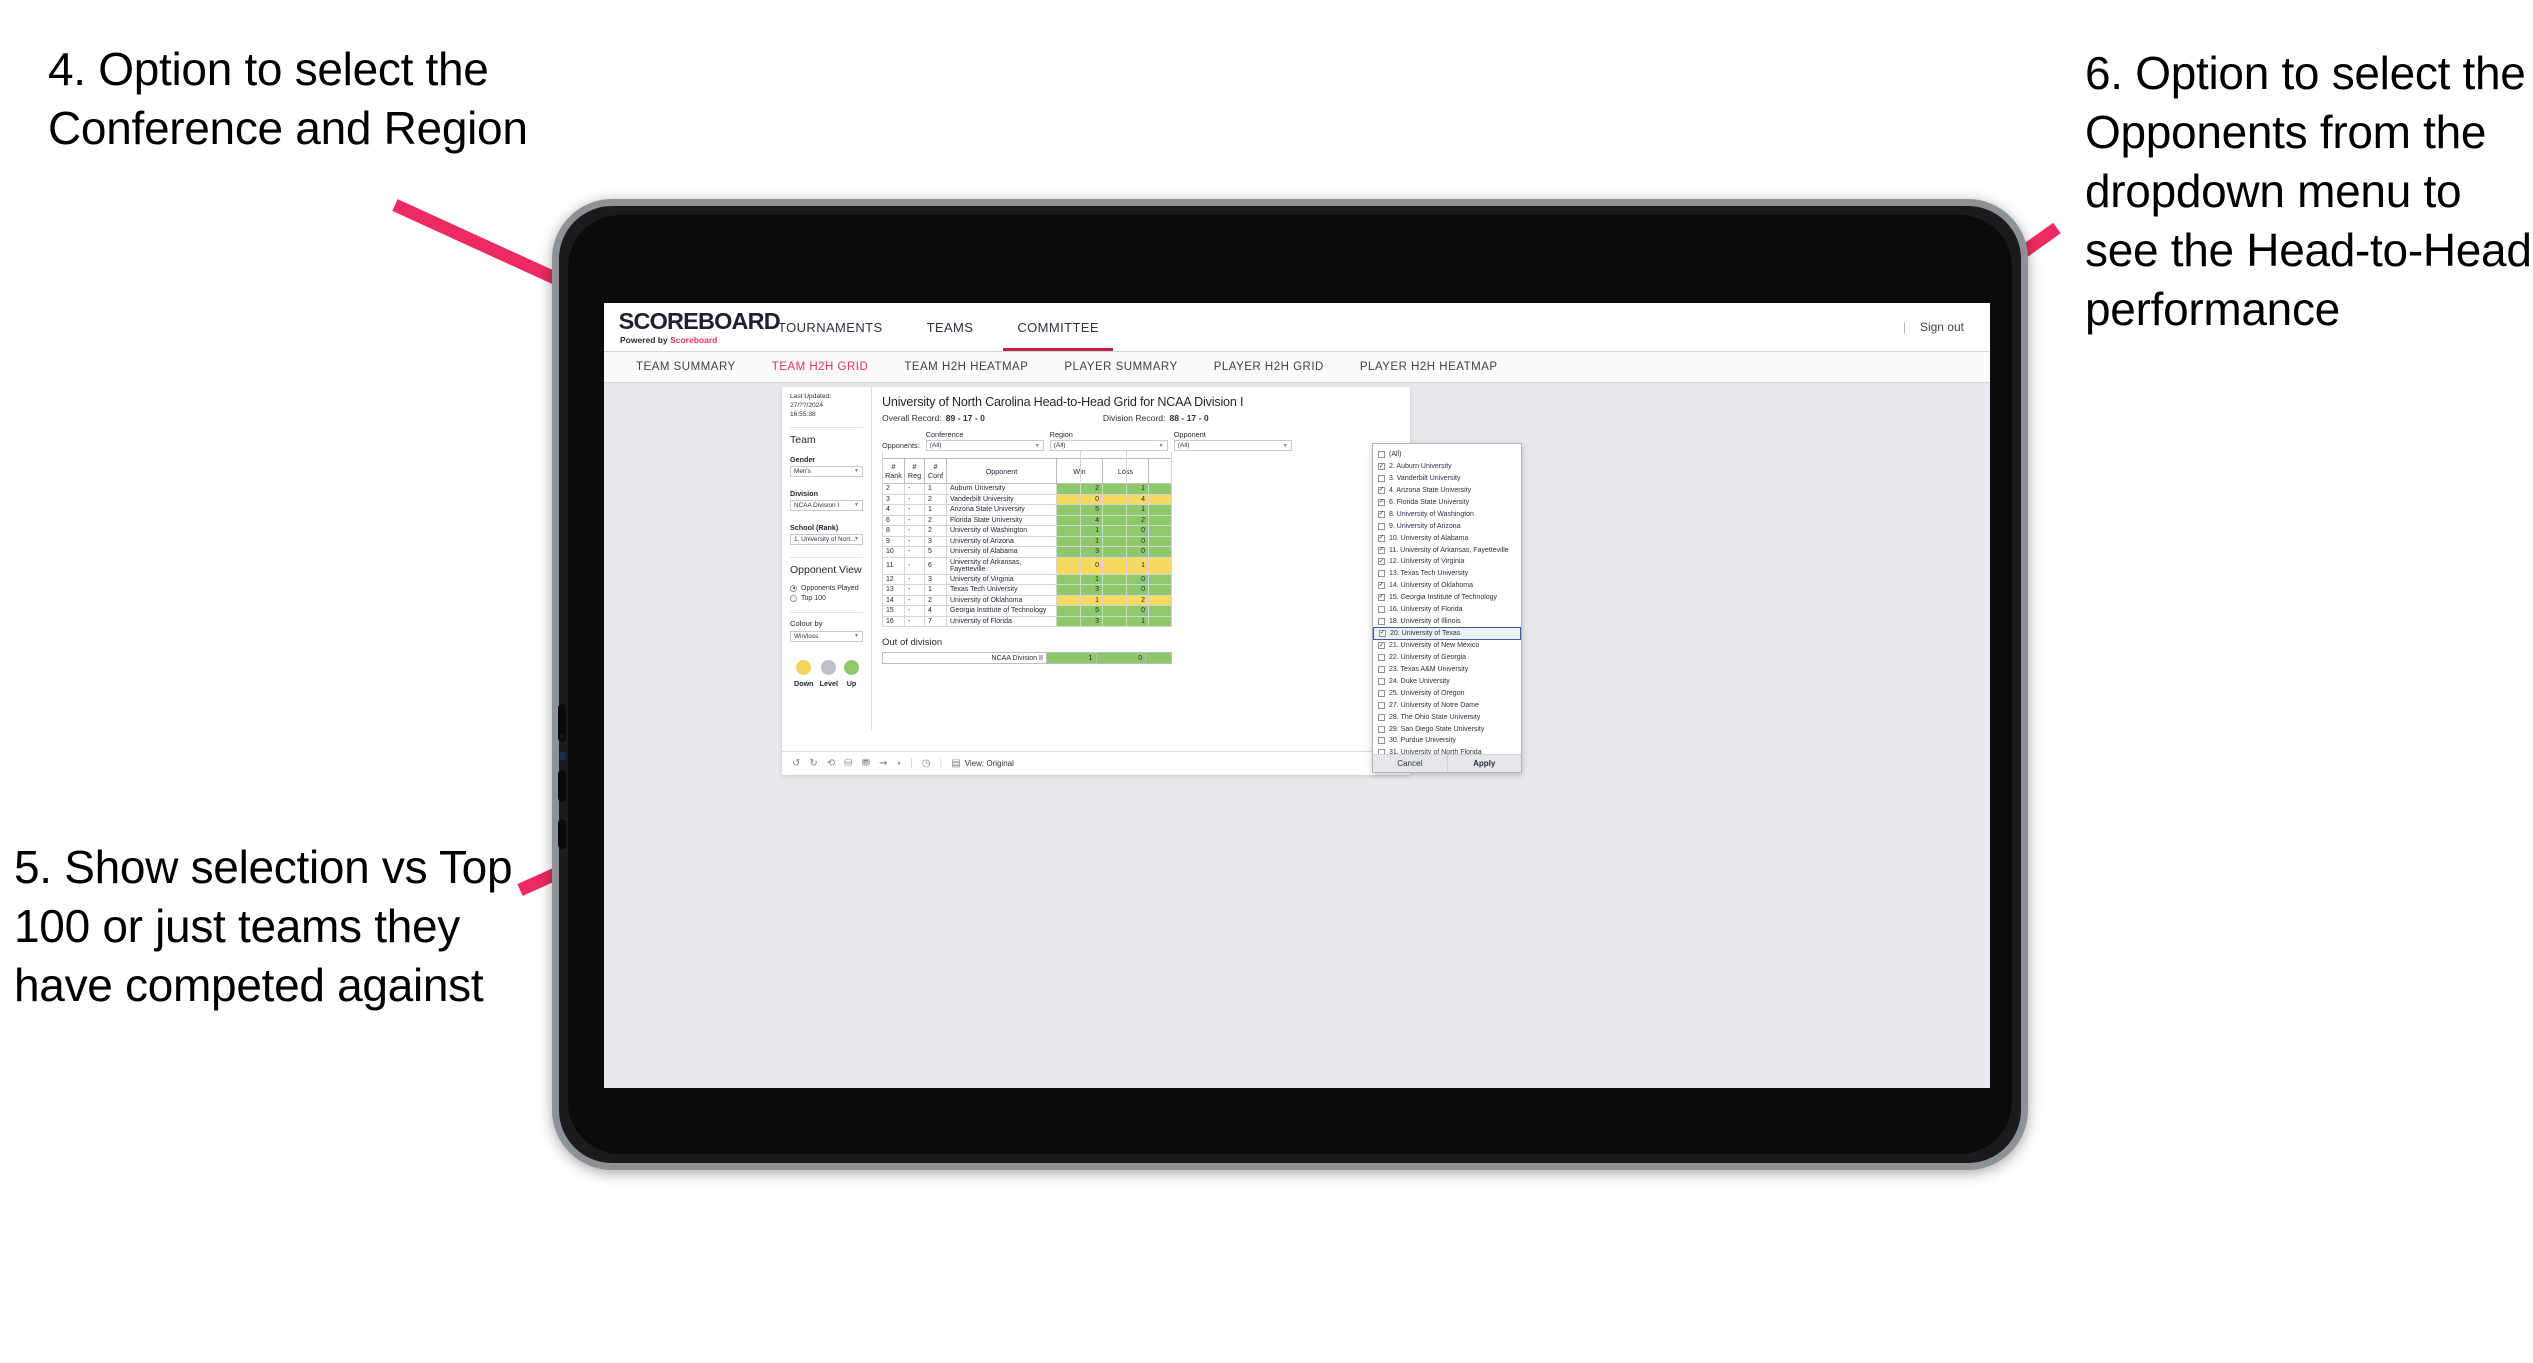 The height and width of the screenshot is (1363, 2533). Describe the element at coordinates (1447, 633) in the screenshot. I see `dropdown-option: ✓ 20. University of Texas` at that location.